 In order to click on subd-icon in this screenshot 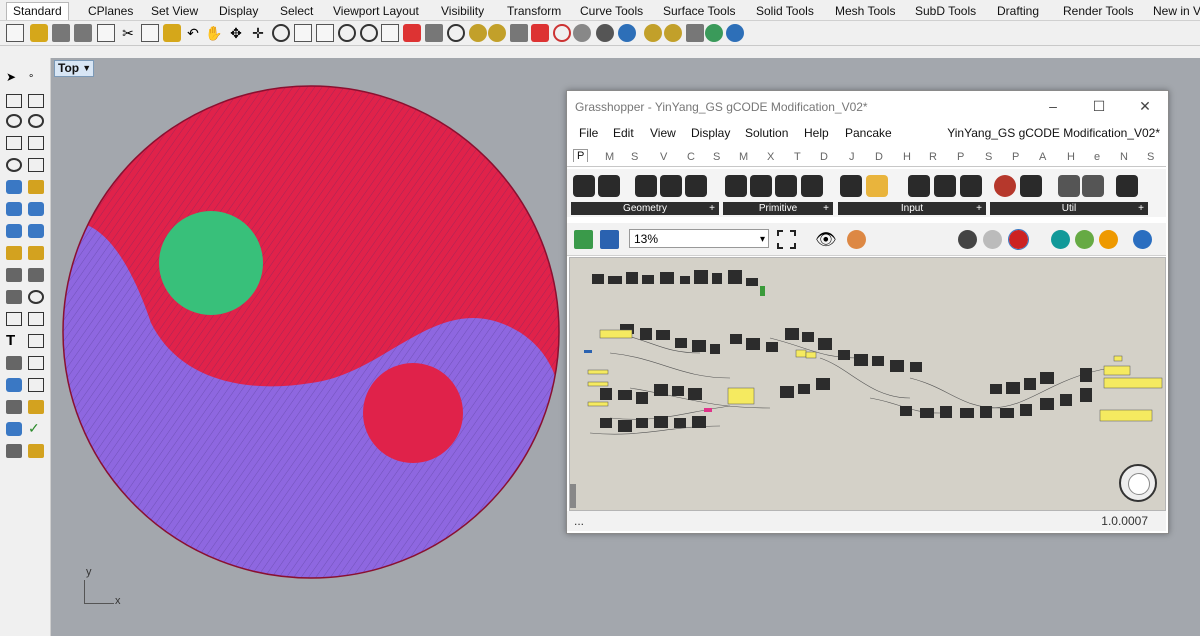, I will do `click(36, 231)`.